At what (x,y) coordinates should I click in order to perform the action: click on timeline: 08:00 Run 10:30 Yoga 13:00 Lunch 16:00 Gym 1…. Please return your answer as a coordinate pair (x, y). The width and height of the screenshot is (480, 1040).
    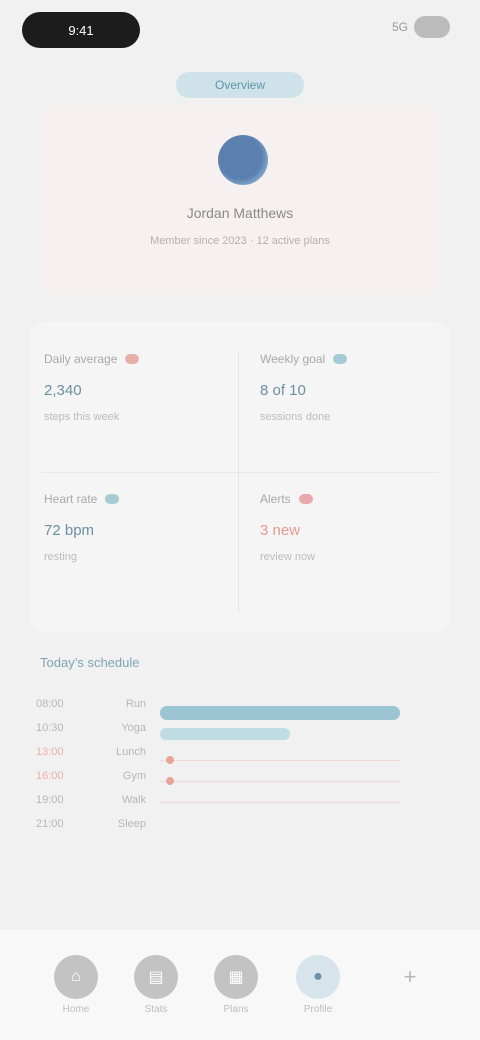
    Looking at the image, I should click on (221, 787).